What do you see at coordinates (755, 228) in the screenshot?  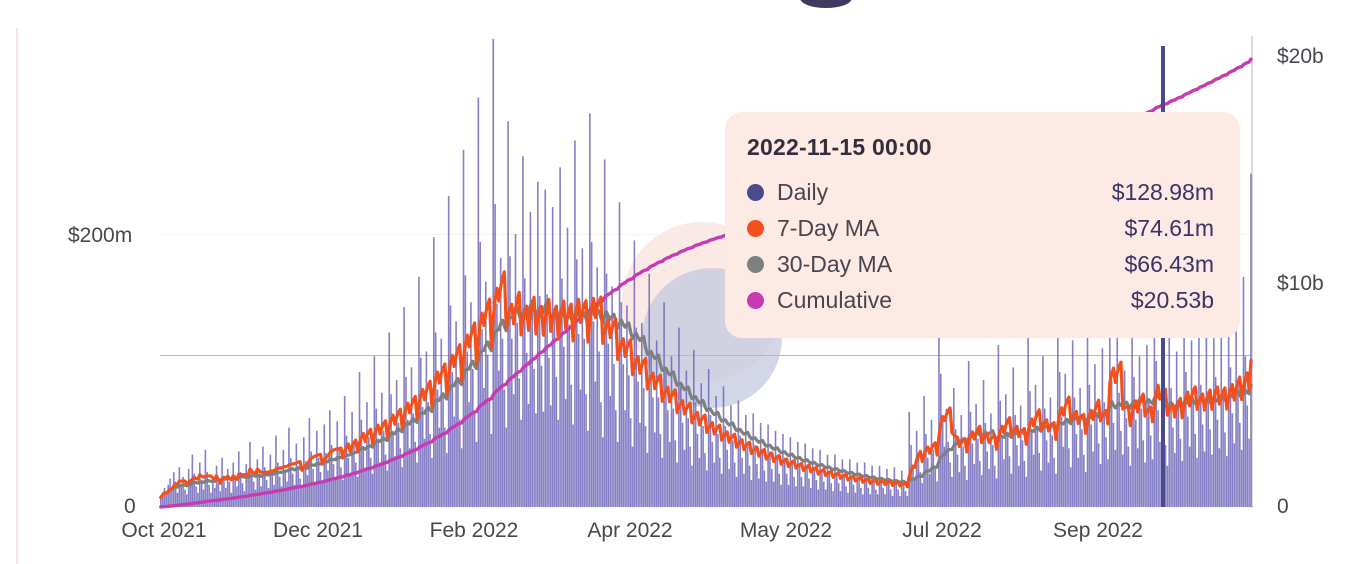 I see `legend-dot-ma7` at bounding box center [755, 228].